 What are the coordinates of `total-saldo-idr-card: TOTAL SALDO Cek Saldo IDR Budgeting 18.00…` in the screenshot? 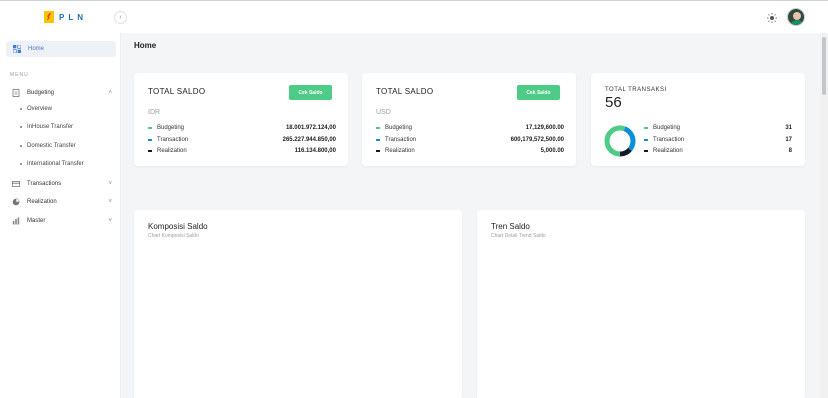 It's located at (241, 119).